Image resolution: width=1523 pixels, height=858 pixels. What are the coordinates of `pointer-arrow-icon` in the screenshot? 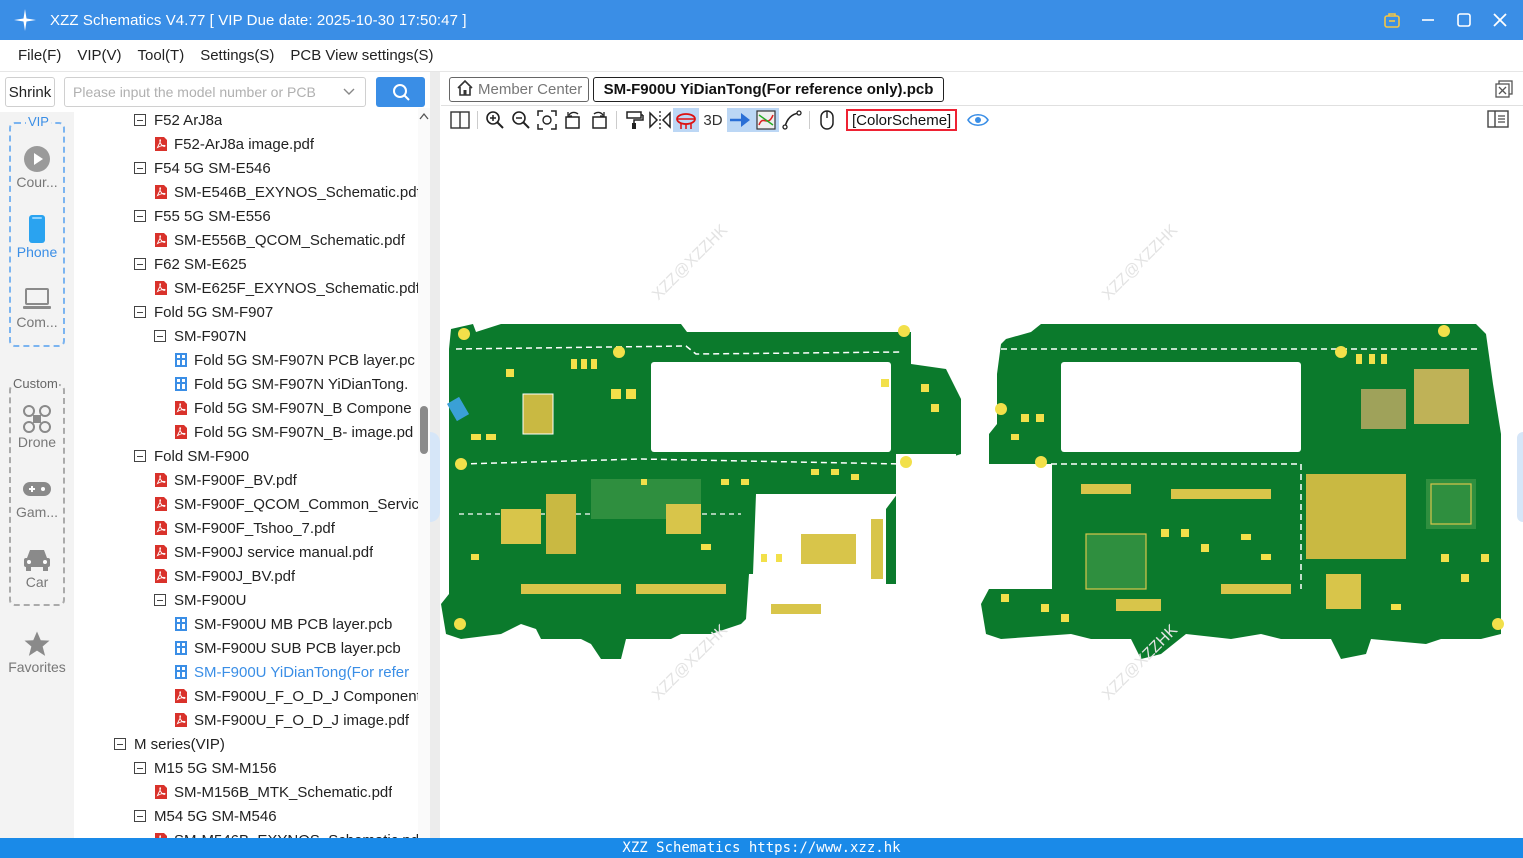 It's located at (740, 120).